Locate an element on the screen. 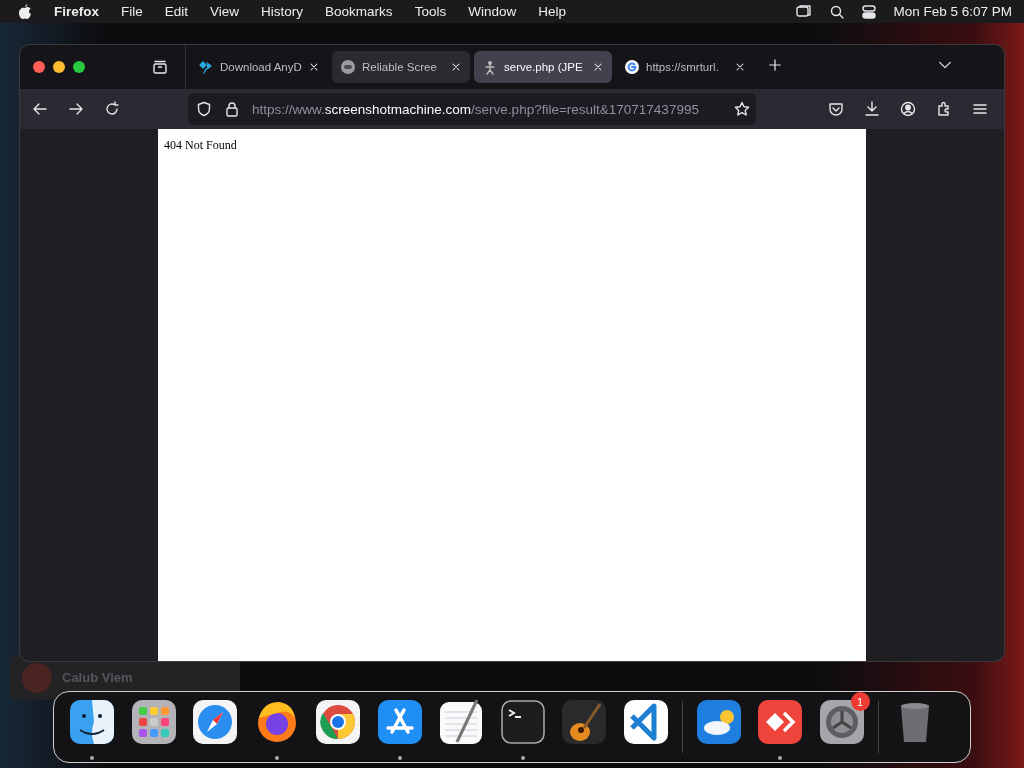  diamond-arrow-icon is located at coordinates (206, 67).